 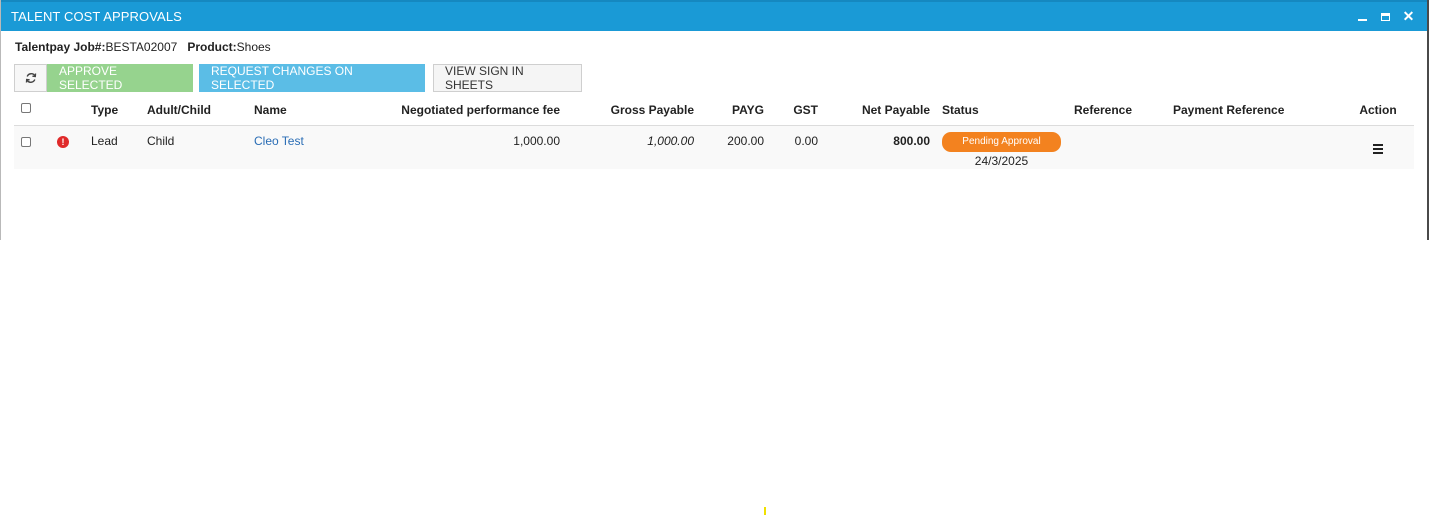 What do you see at coordinates (66, 111) in the screenshot?
I see `alert-column-header` at bounding box center [66, 111].